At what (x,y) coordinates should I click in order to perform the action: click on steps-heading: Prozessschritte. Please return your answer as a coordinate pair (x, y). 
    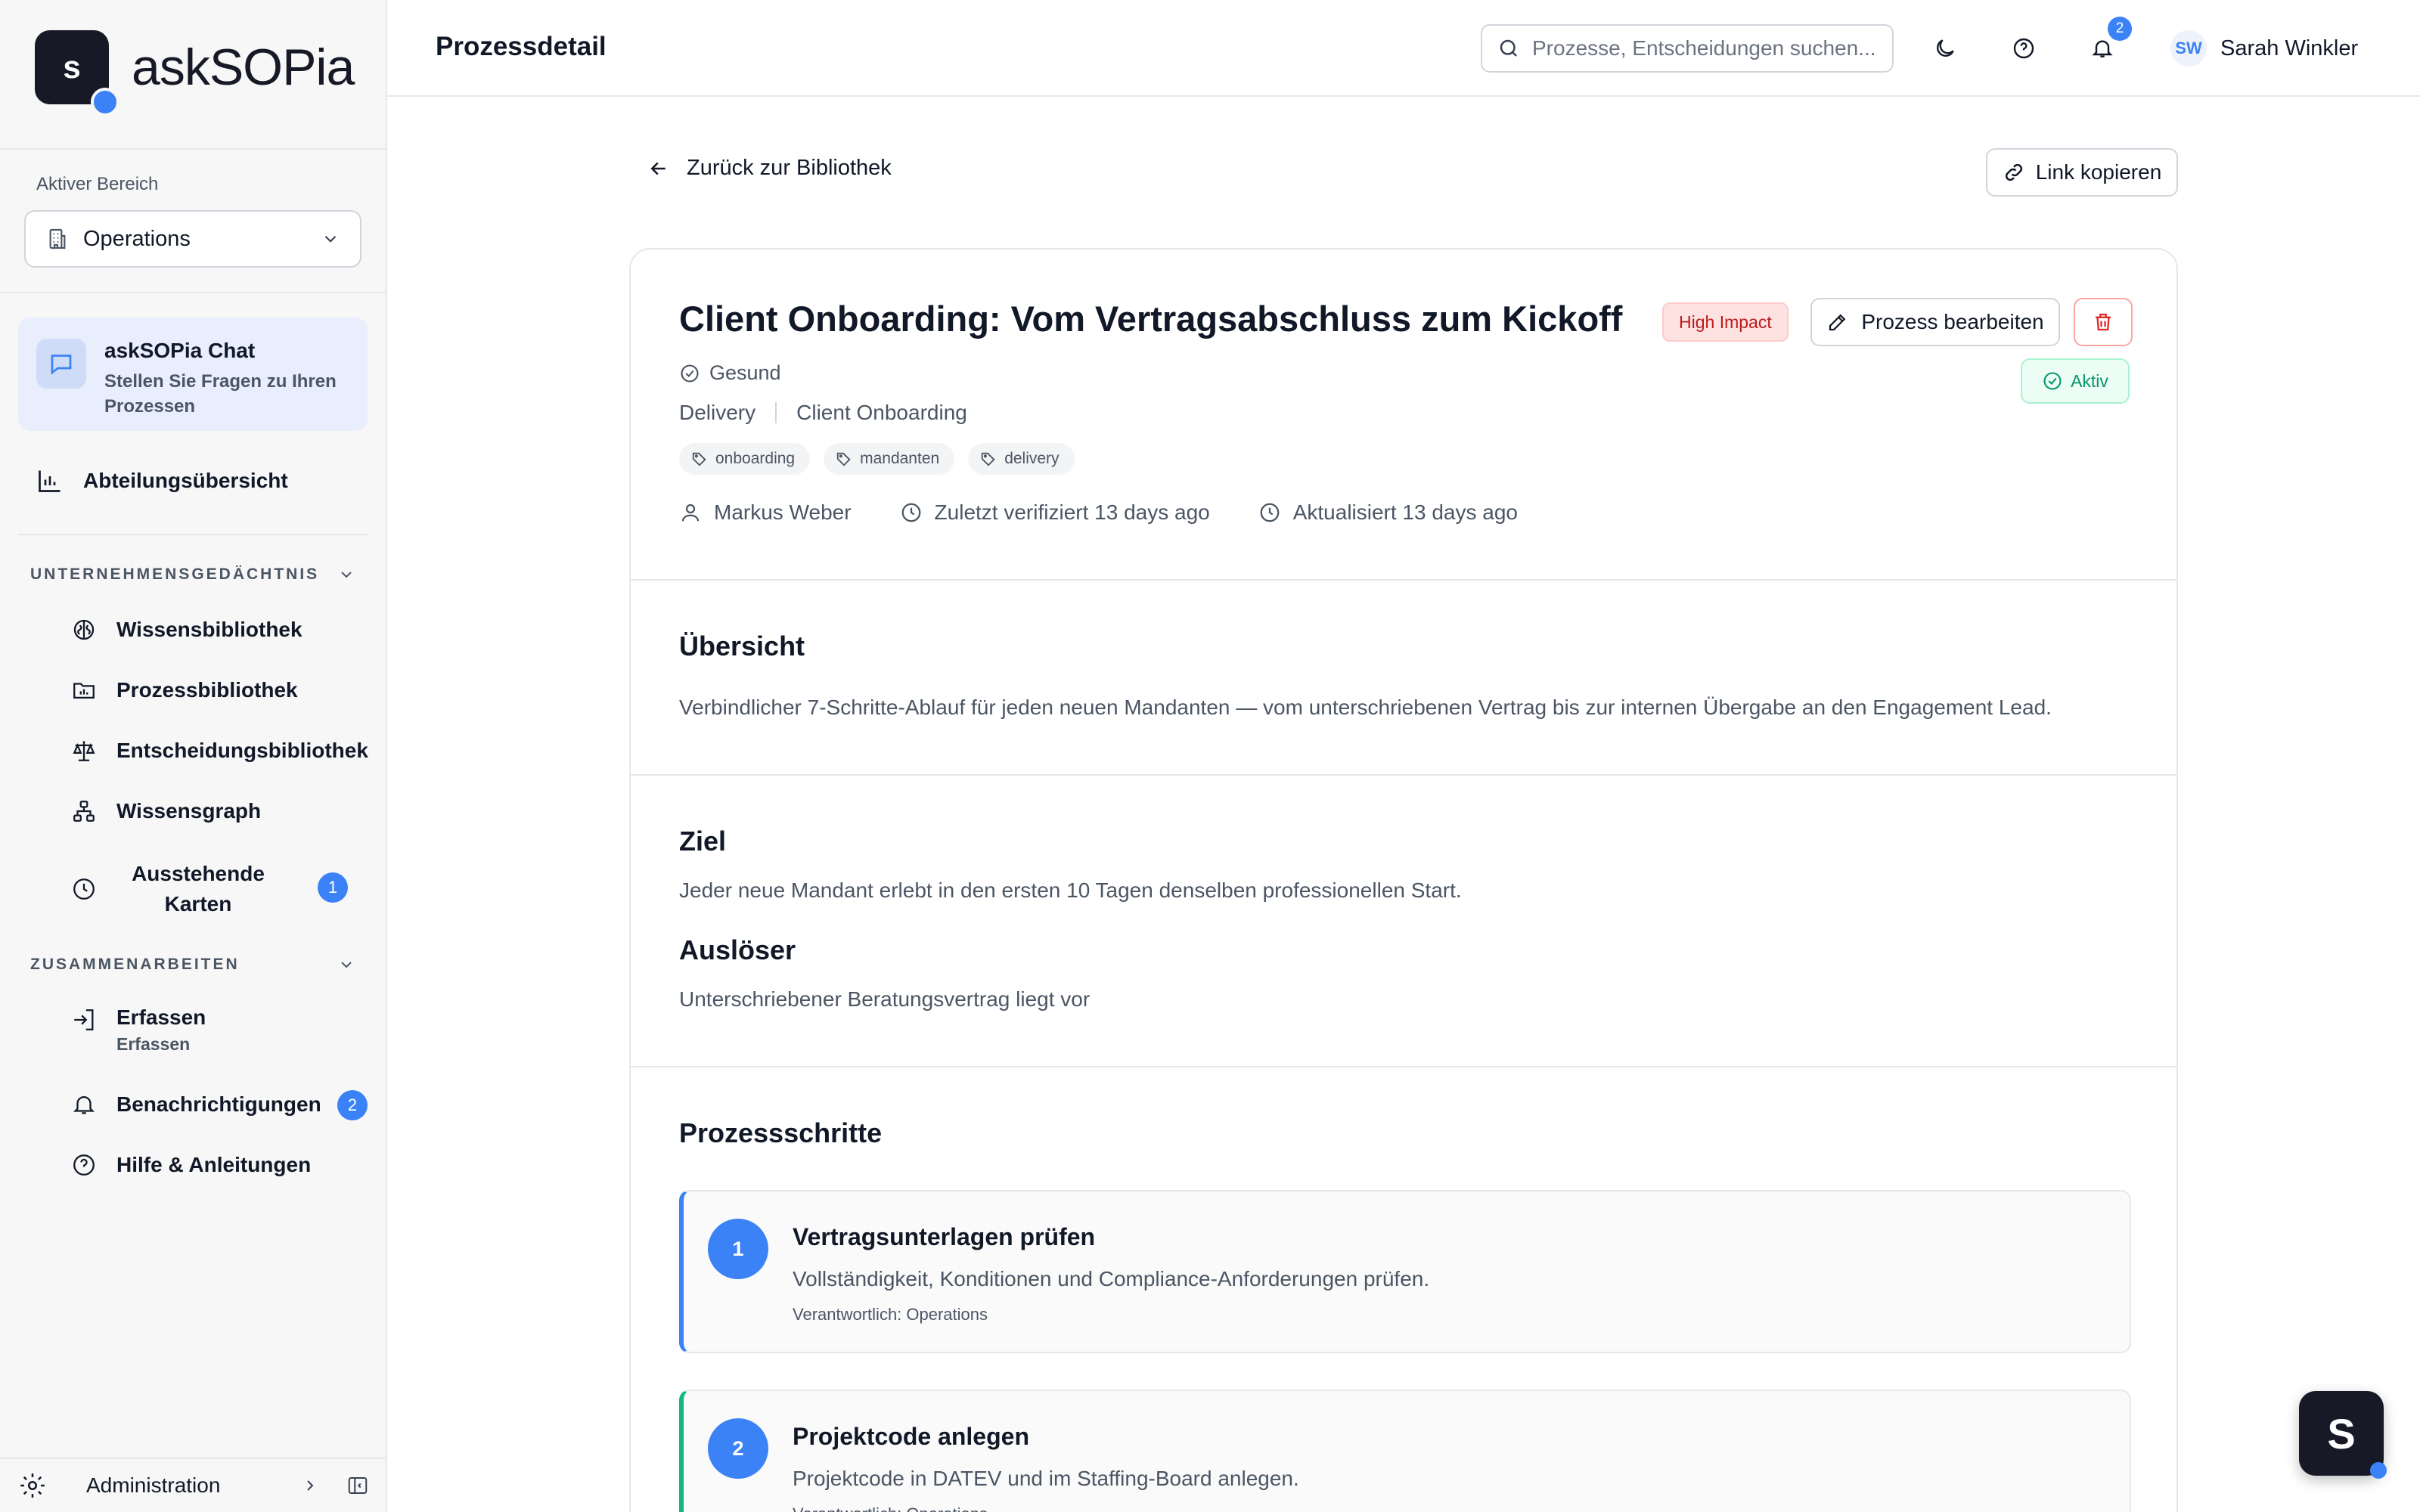
    Looking at the image, I should click on (781, 1132).